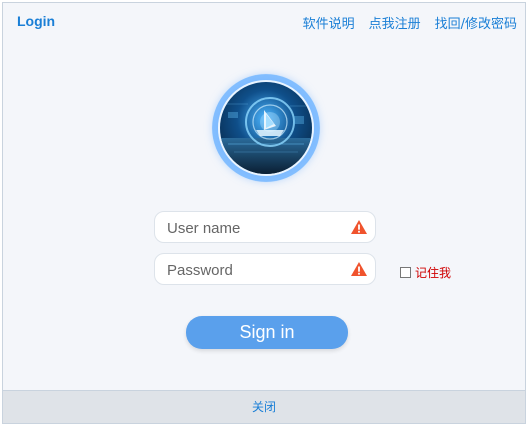  I want to click on network-ship-avatar-icon, so click(266, 128).